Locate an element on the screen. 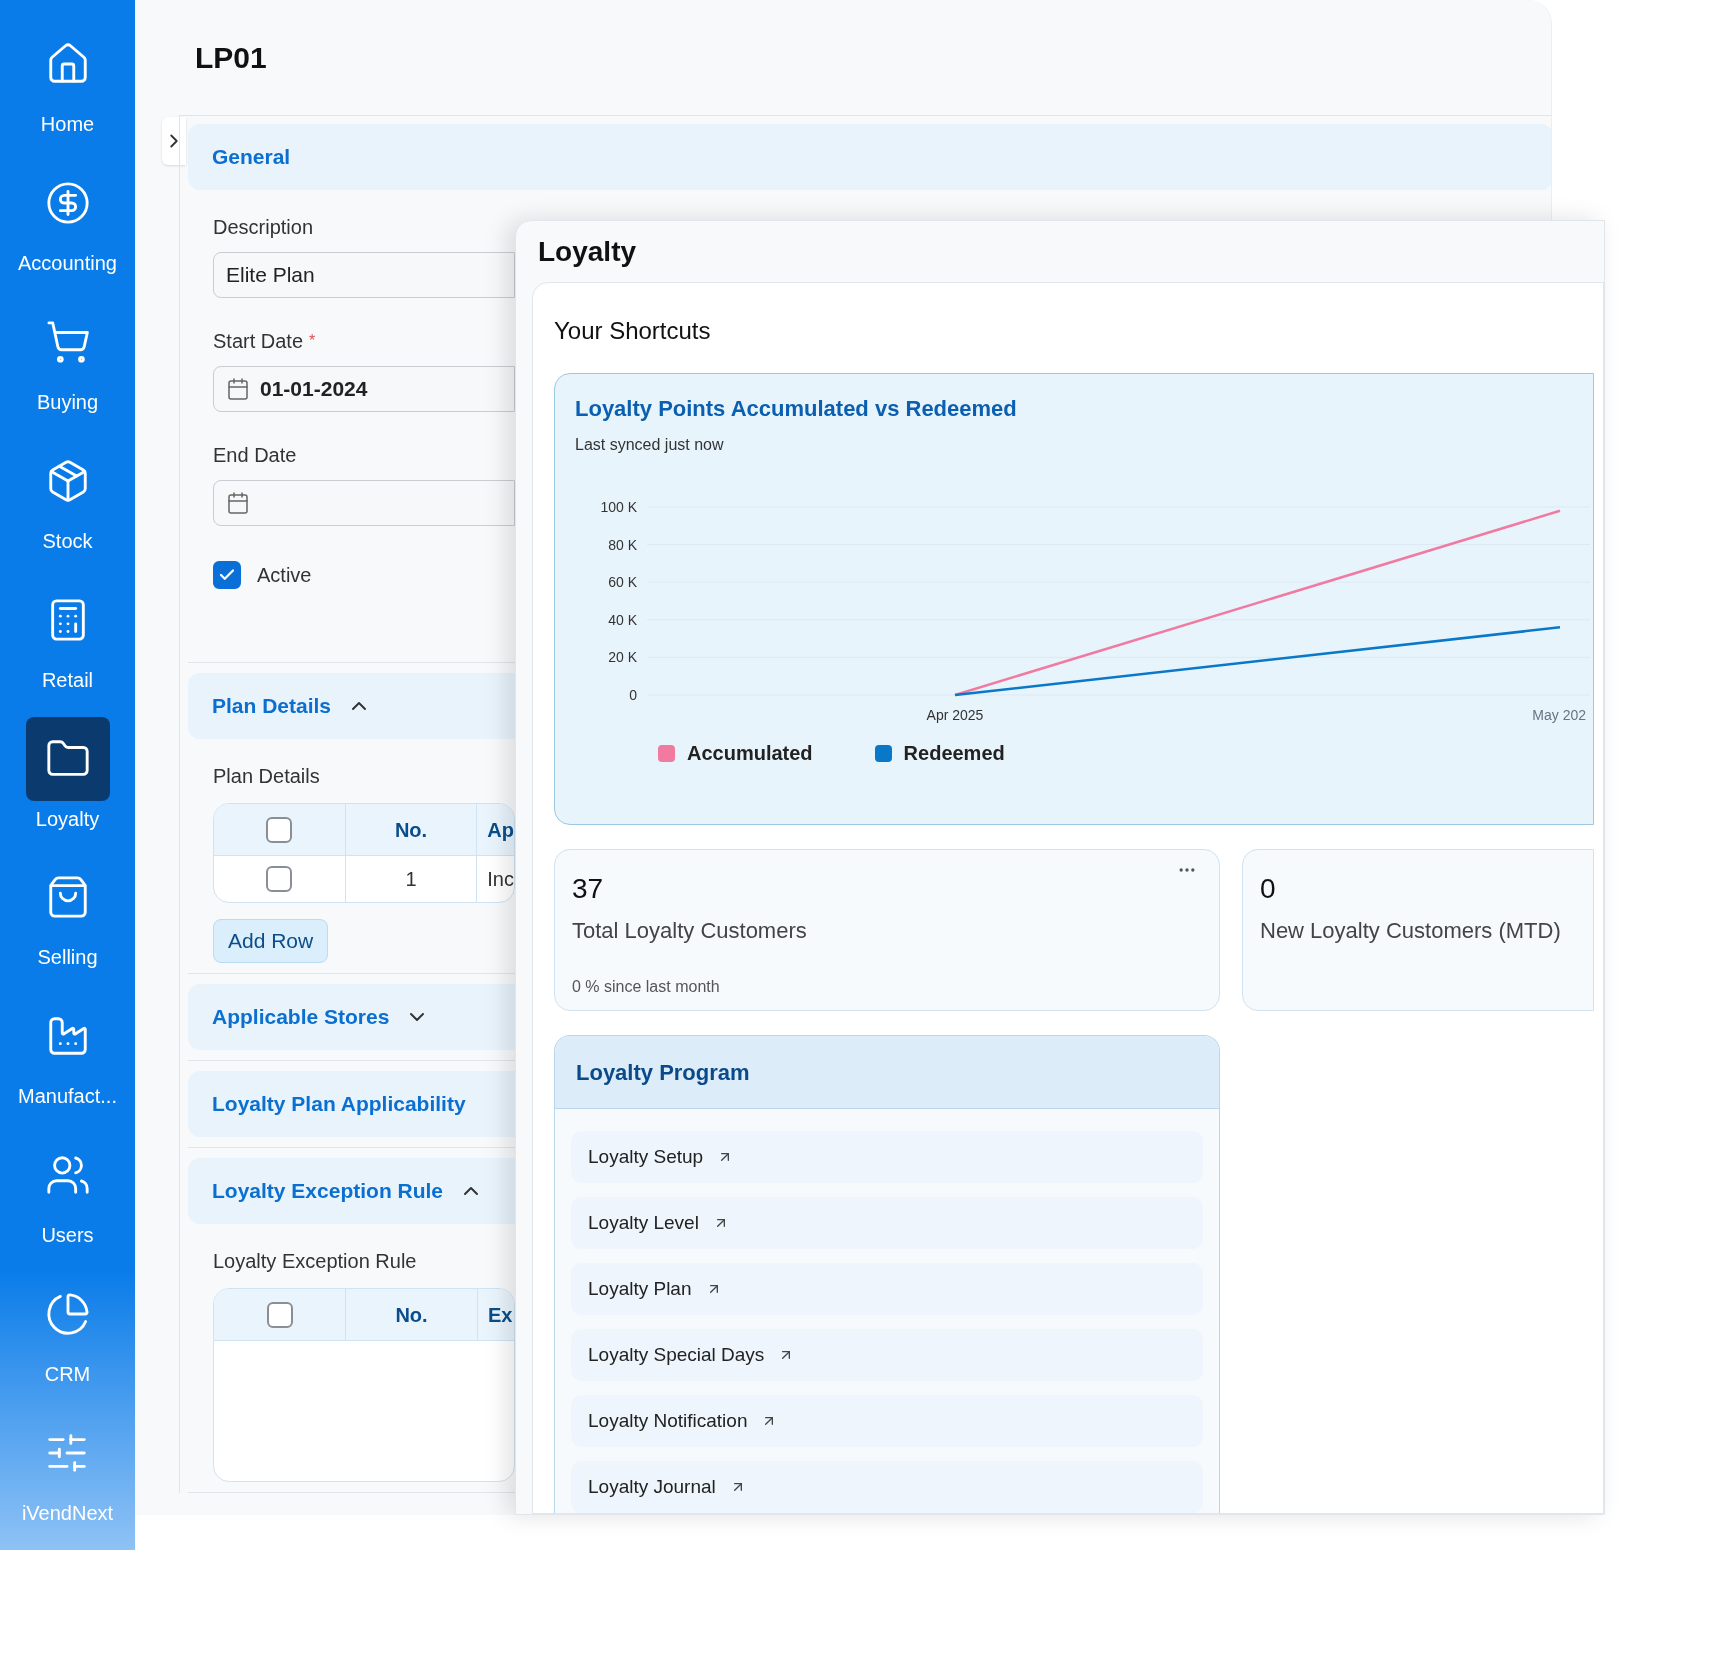  pie-chart-icon is located at coordinates (67, 1314).